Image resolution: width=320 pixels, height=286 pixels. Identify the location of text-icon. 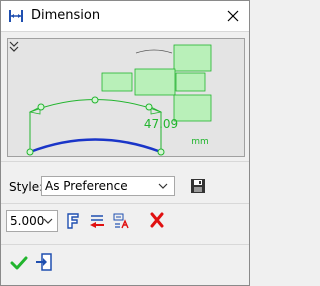
(122, 221).